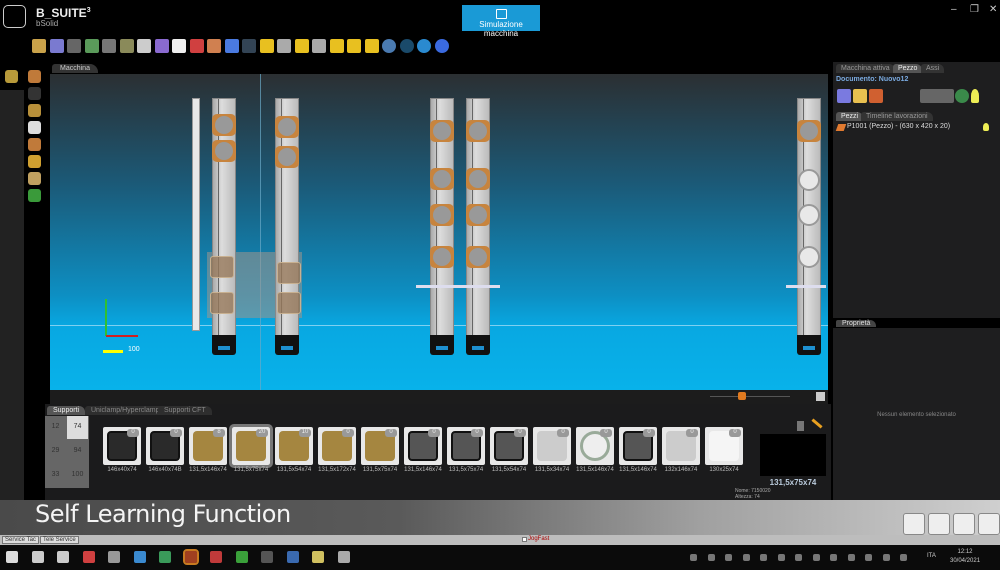 The height and width of the screenshot is (570, 1000). I want to click on clamp-tool-button, so click(939, 524).